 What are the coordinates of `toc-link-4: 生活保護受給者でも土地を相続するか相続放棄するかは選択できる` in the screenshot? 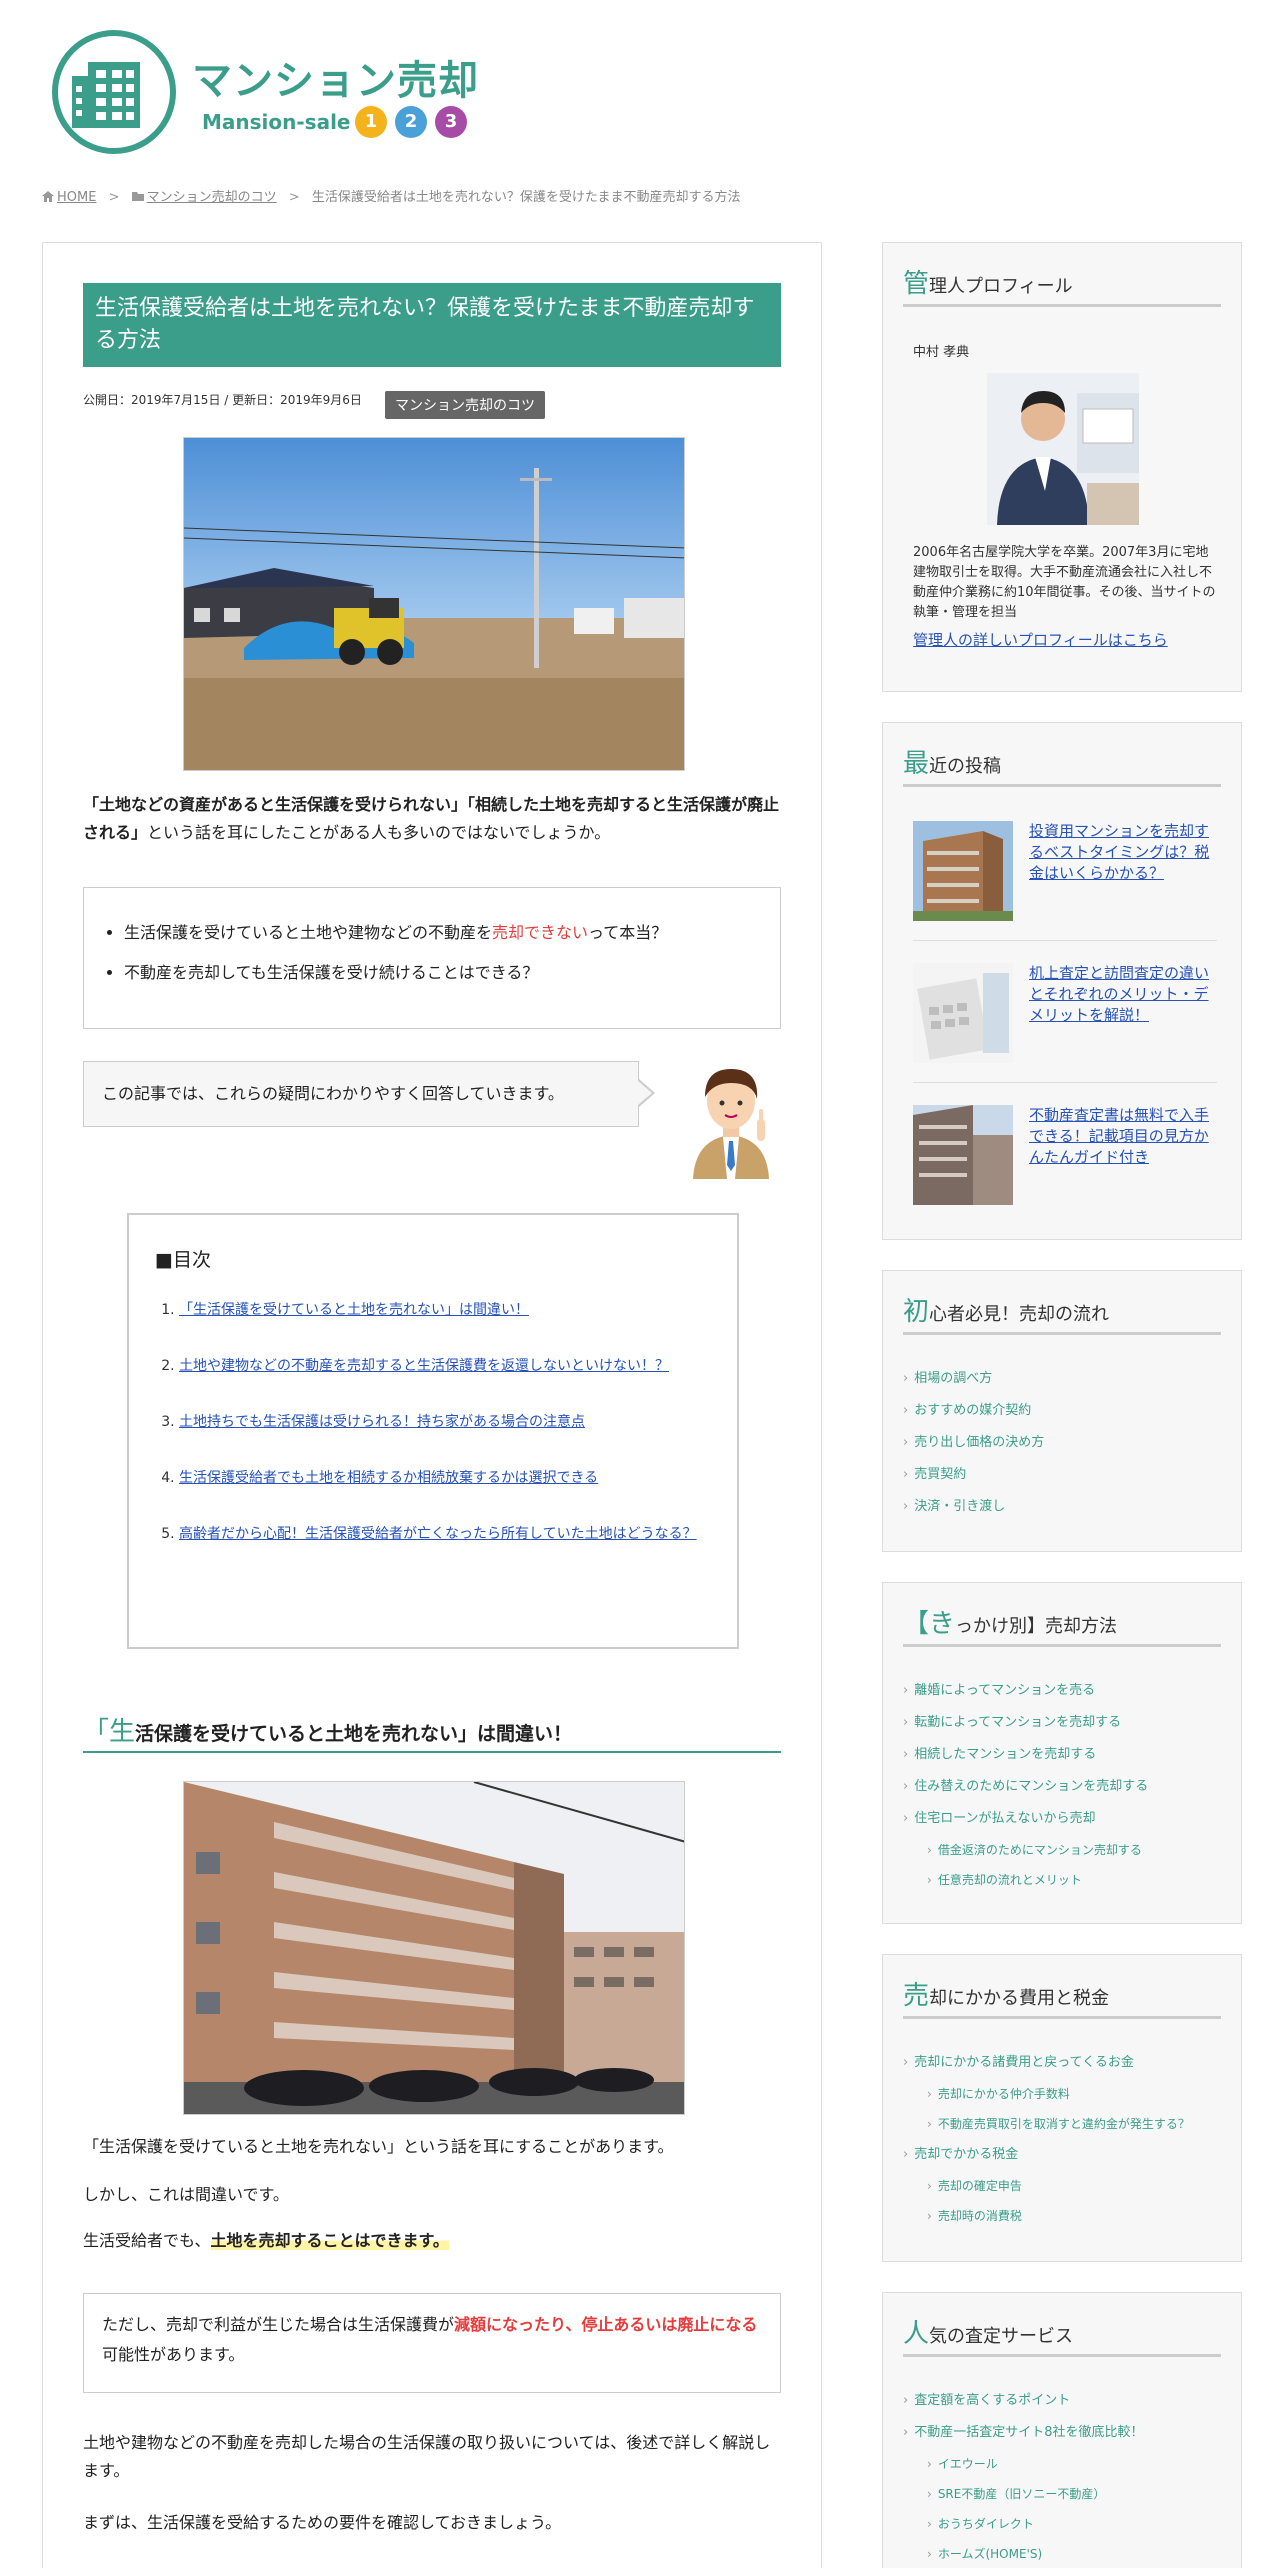 It's located at (388, 1478).